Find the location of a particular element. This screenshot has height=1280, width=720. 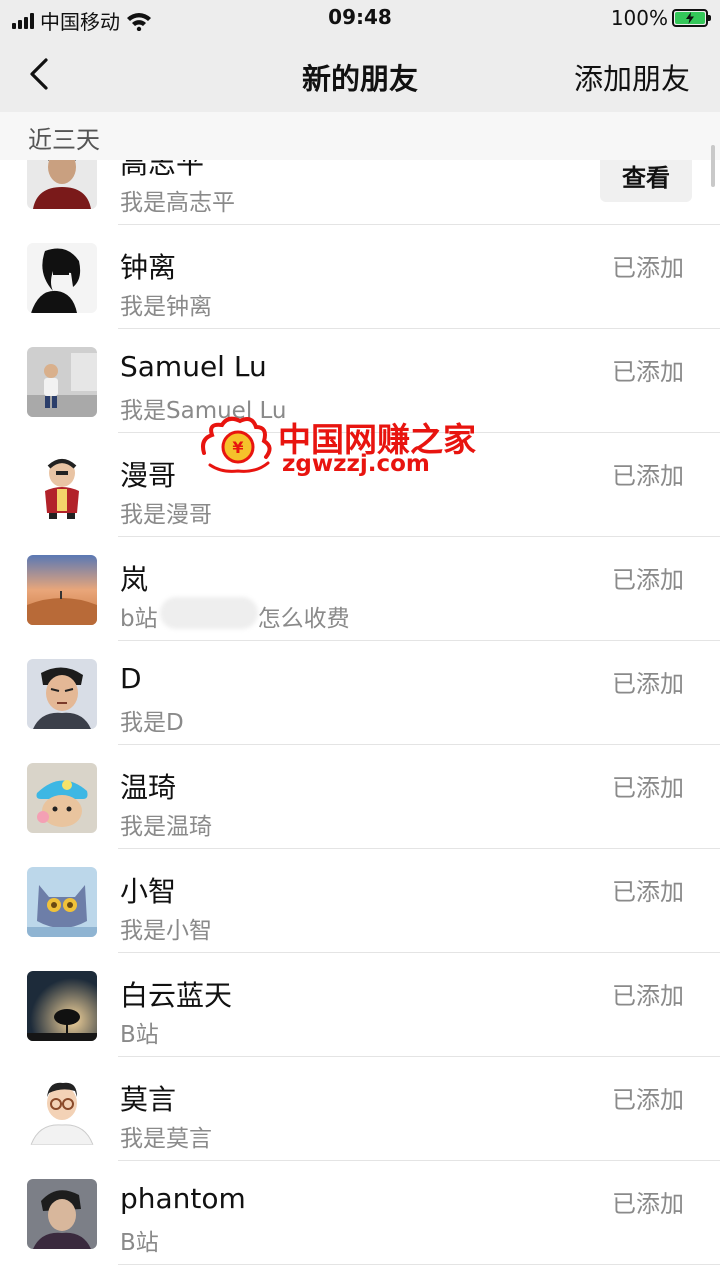

battery-percent: 100% is located at coordinates (639, 18).